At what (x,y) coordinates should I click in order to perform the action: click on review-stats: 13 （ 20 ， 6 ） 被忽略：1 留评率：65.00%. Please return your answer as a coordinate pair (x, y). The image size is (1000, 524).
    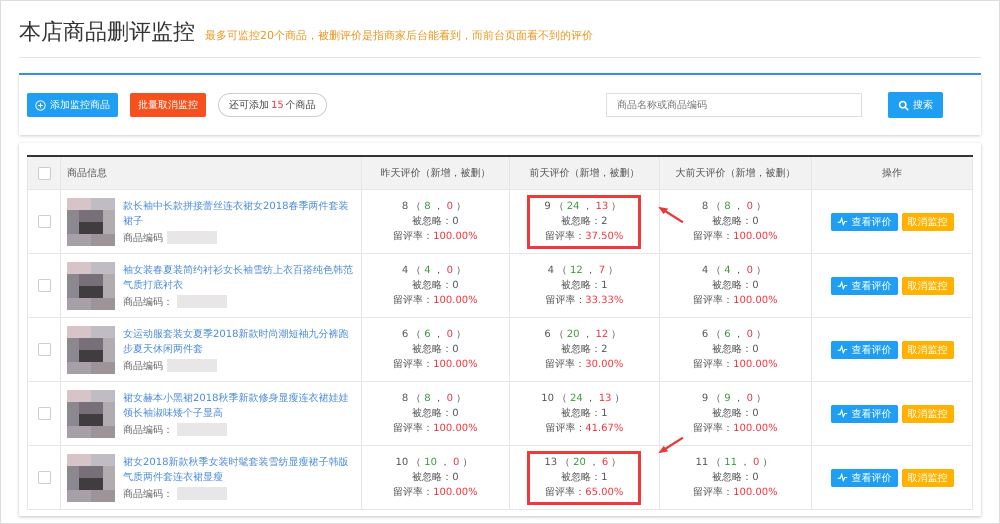
    Looking at the image, I should click on (584, 477).